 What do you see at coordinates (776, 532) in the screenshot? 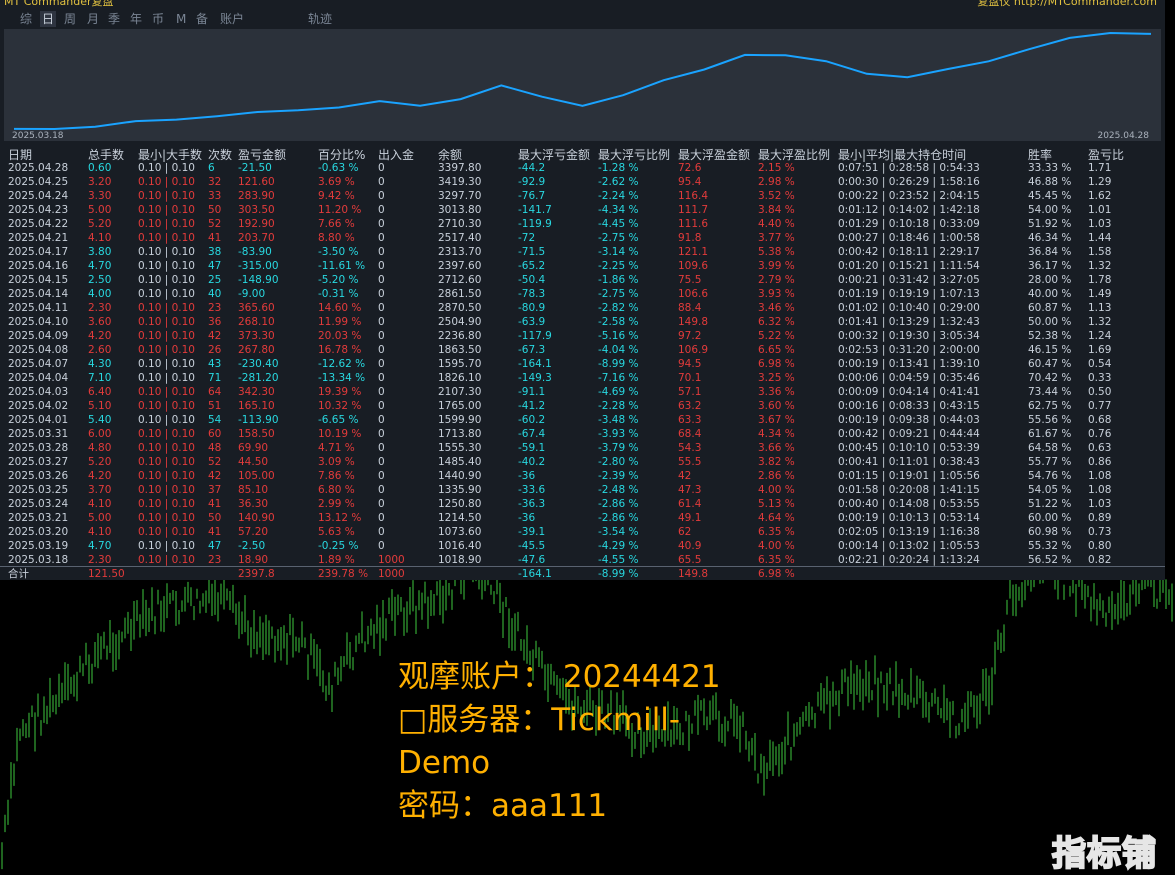
I see `table-cell: 6.35 %` at bounding box center [776, 532].